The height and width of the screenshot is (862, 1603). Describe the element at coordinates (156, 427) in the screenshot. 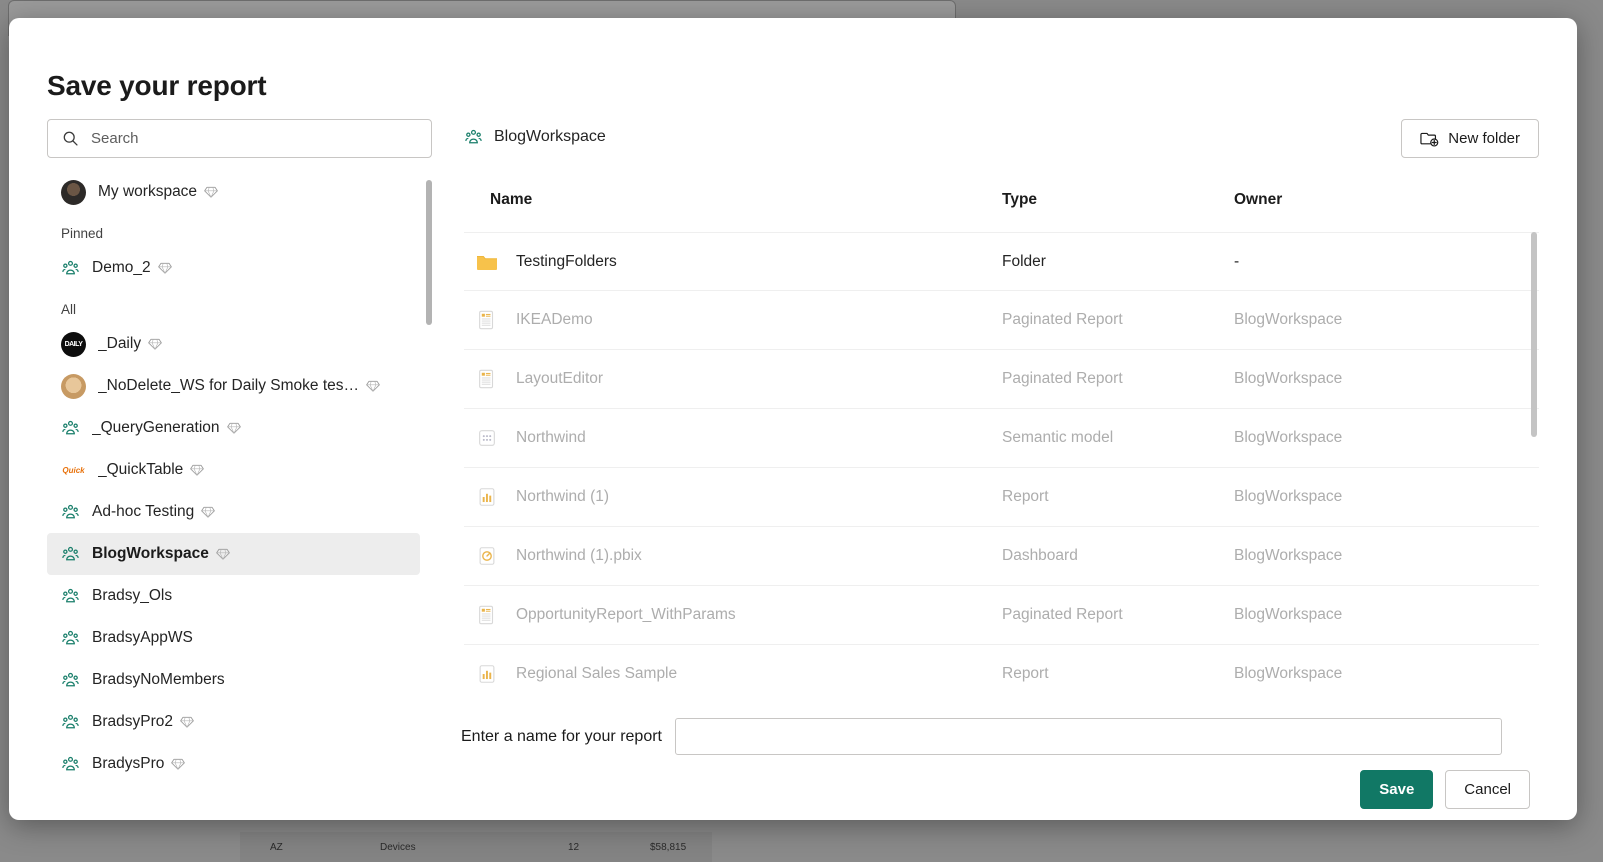

I see `sidebar-item-label: _QueryGeneration` at that location.